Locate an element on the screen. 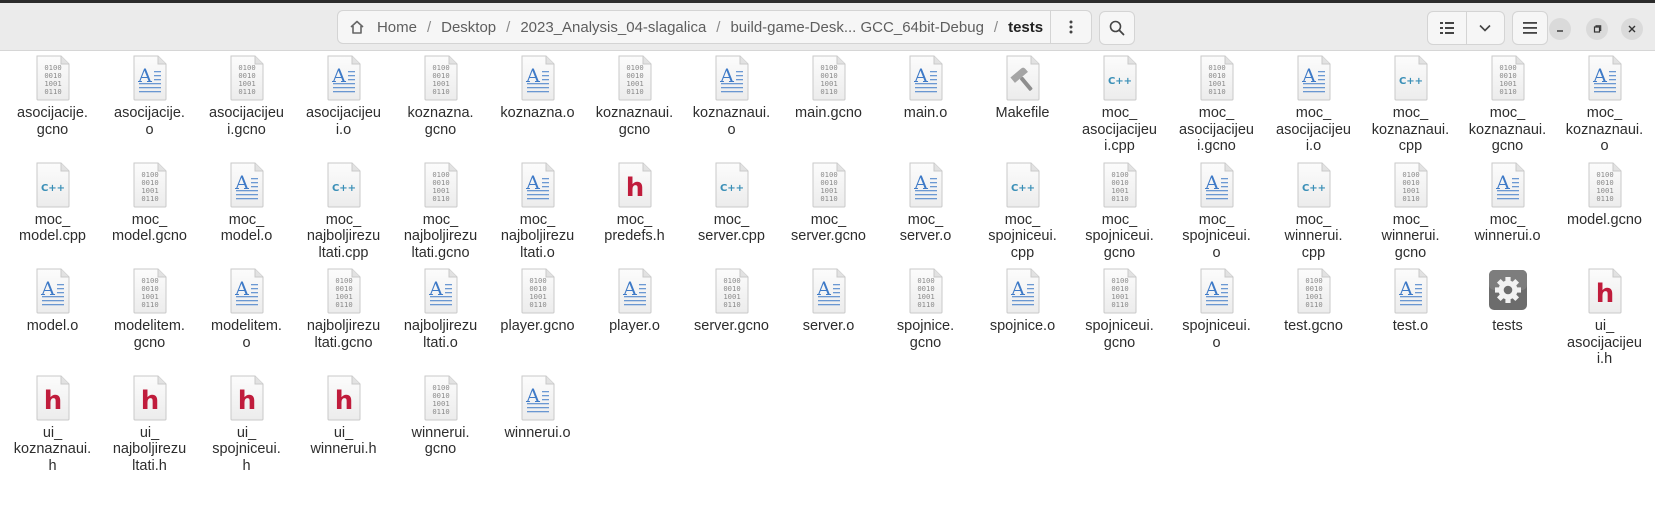 The width and height of the screenshot is (1655, 518). minimize-button is located at coordinates (1560, 29).